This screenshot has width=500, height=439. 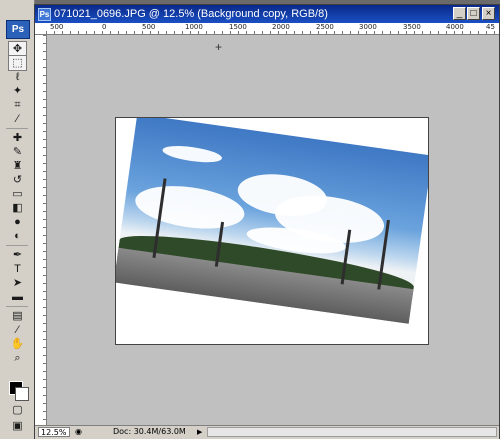 I want to click on type-tool-icon: T, so click(x=17, y=269).